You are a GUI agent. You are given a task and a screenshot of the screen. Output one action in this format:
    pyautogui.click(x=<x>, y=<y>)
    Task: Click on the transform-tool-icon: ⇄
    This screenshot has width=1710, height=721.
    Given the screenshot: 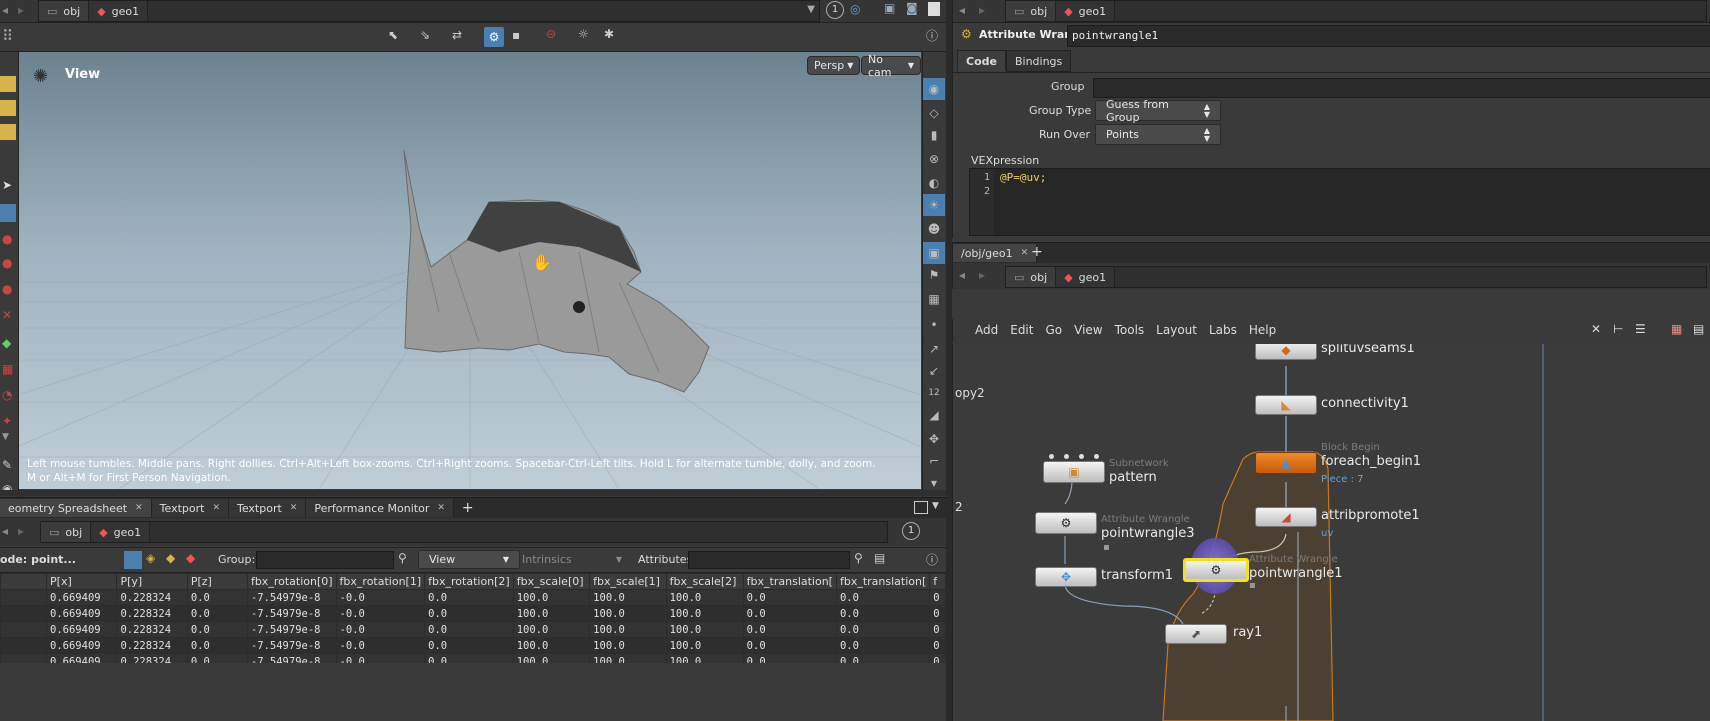 What is the action you would take?
    pyautogui.click(x=457, y=35)
    